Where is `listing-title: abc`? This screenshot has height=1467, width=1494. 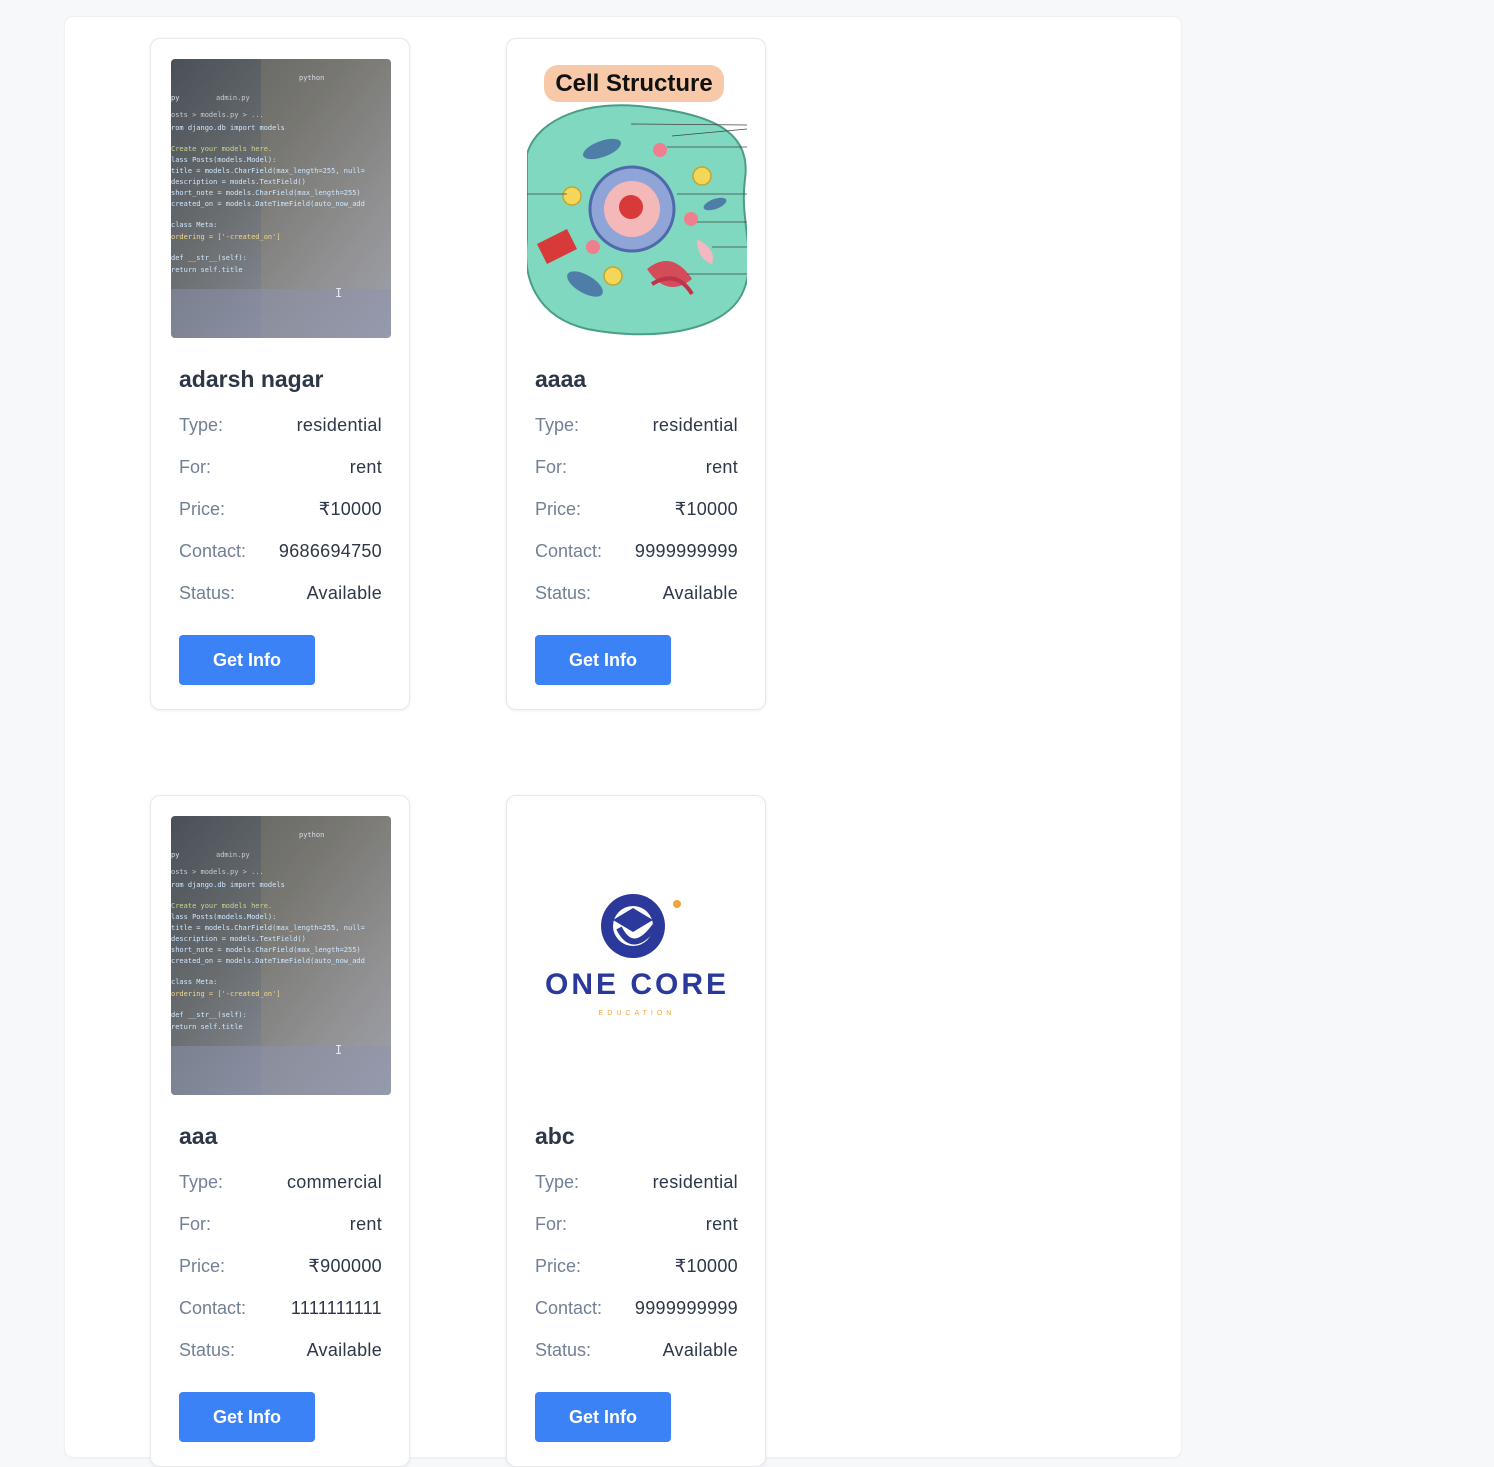
listing-title: abc is located at coordinates (555, 1136).